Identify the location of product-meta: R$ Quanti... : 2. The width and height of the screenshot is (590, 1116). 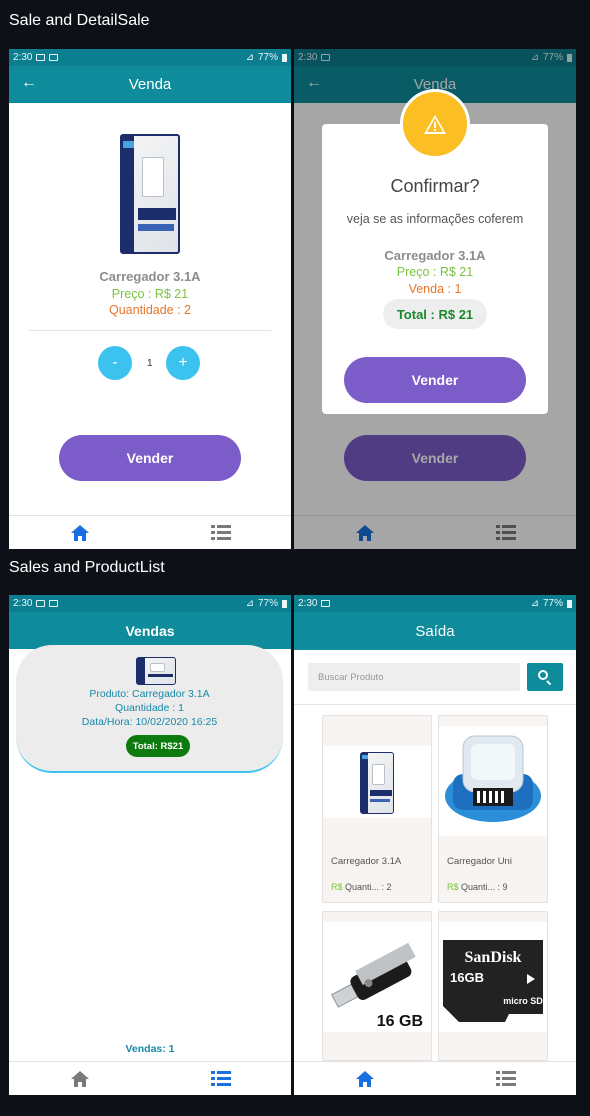
(361, 887).